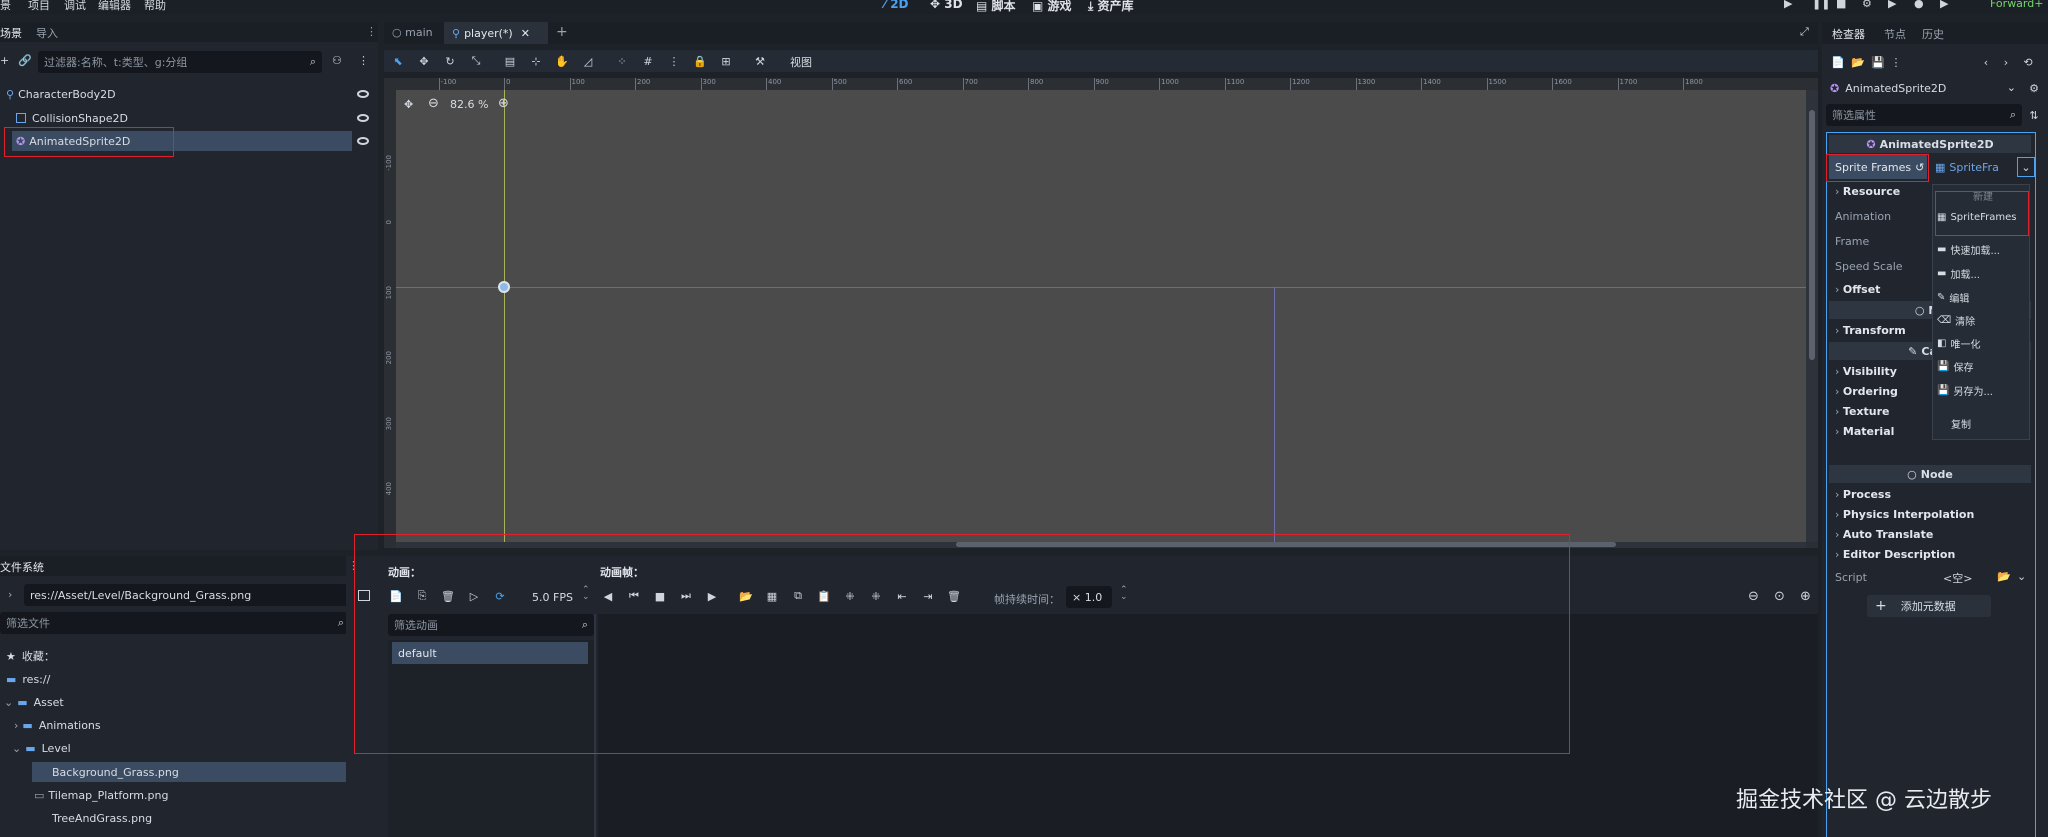 The width and height of the screenshot is (2048, 837). What do you see at coordinates (202, 772) in the screenshot?
I see `fs-file-background-grass: Background_Grass.png` at bounding box center [202, 772].